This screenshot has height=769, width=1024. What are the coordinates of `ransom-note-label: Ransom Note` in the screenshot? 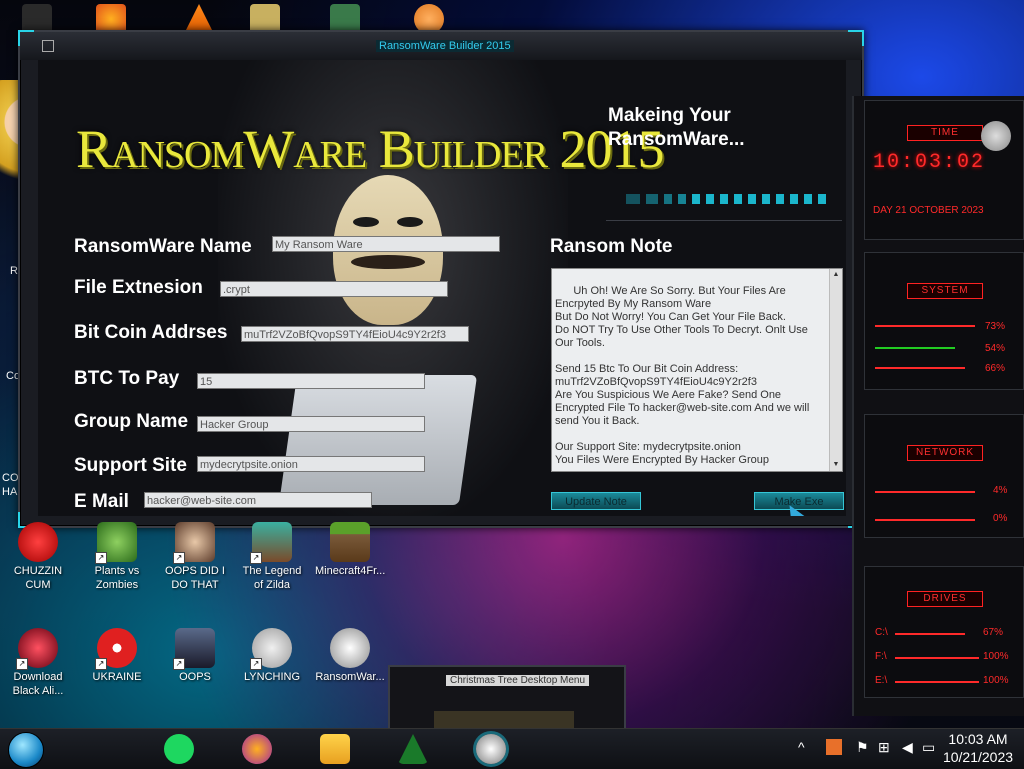 It's located at (611, 246).